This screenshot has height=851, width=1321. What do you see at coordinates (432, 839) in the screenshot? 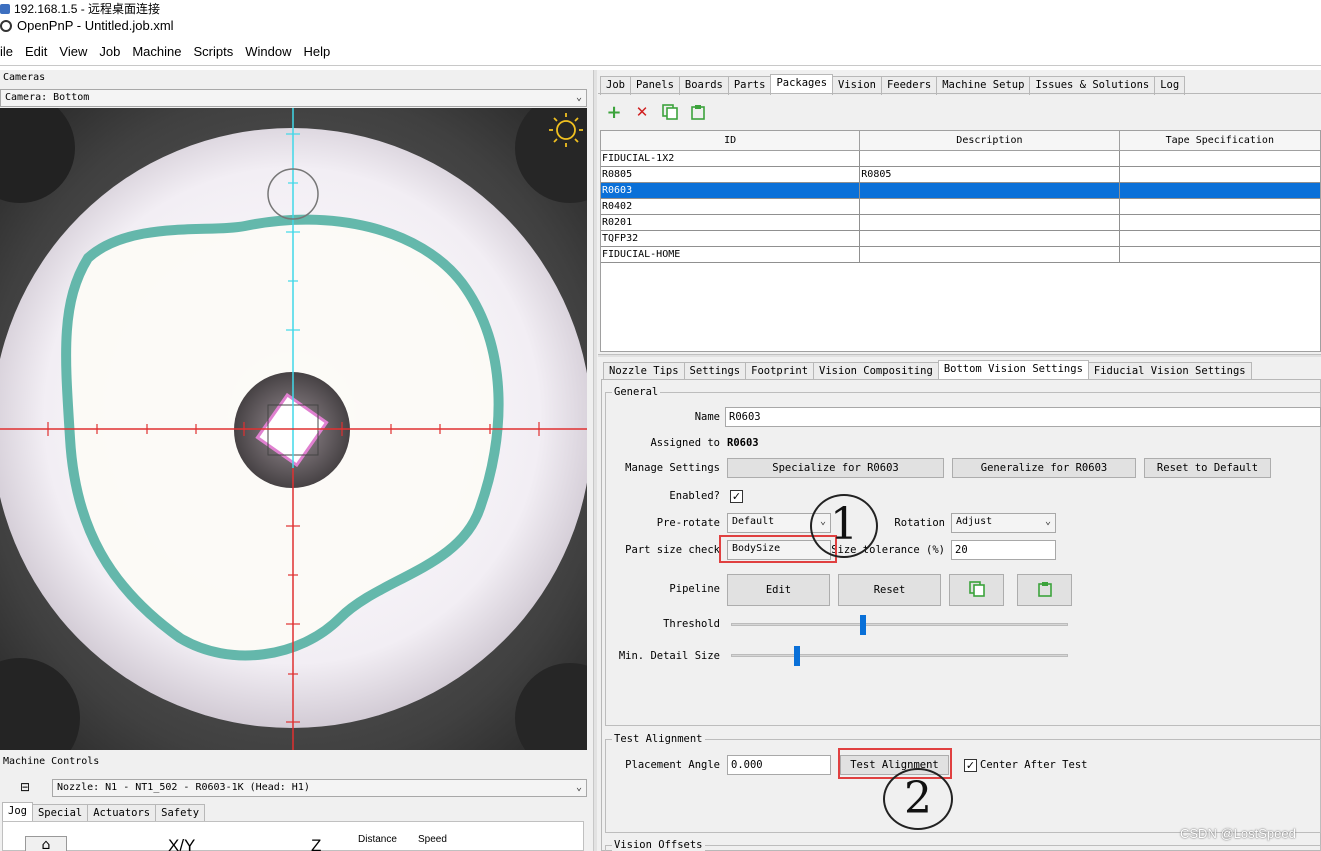
I see `speed-label: Speed` at bounding box center [432, 839].